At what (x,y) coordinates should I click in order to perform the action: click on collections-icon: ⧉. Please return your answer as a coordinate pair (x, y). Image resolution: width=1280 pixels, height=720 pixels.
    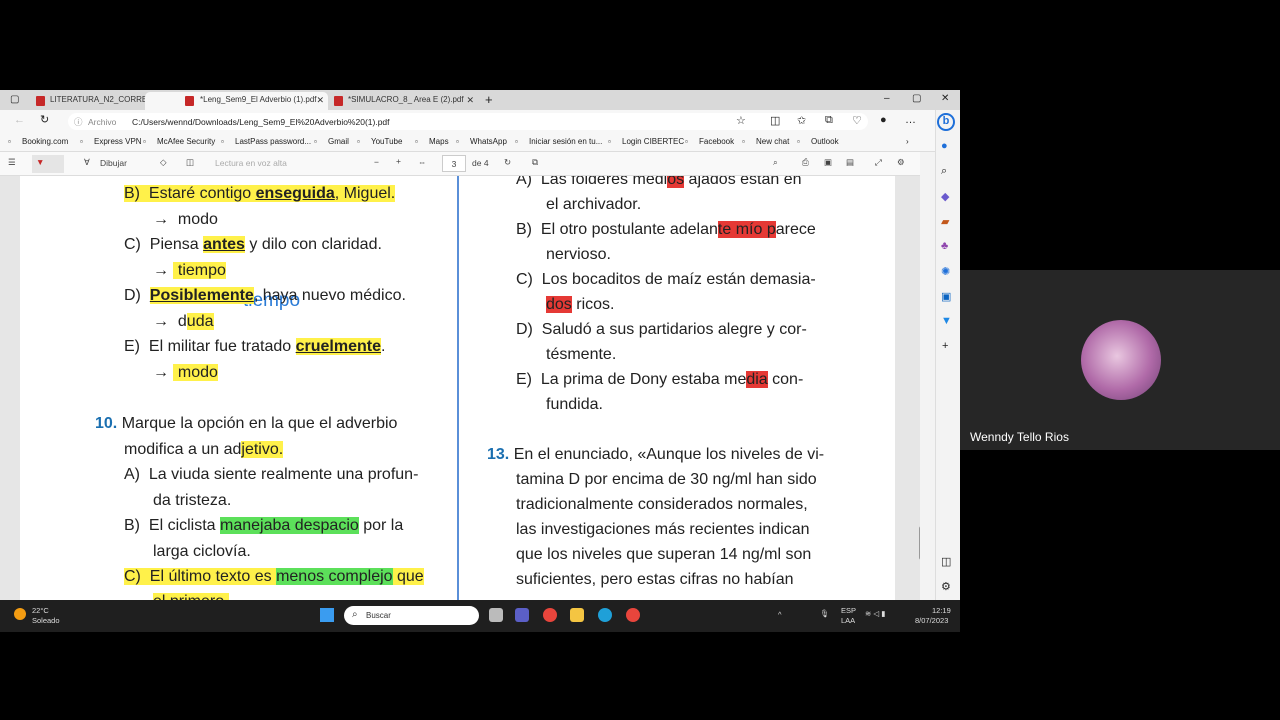
    Looking at the image, I should click on (829, 120).